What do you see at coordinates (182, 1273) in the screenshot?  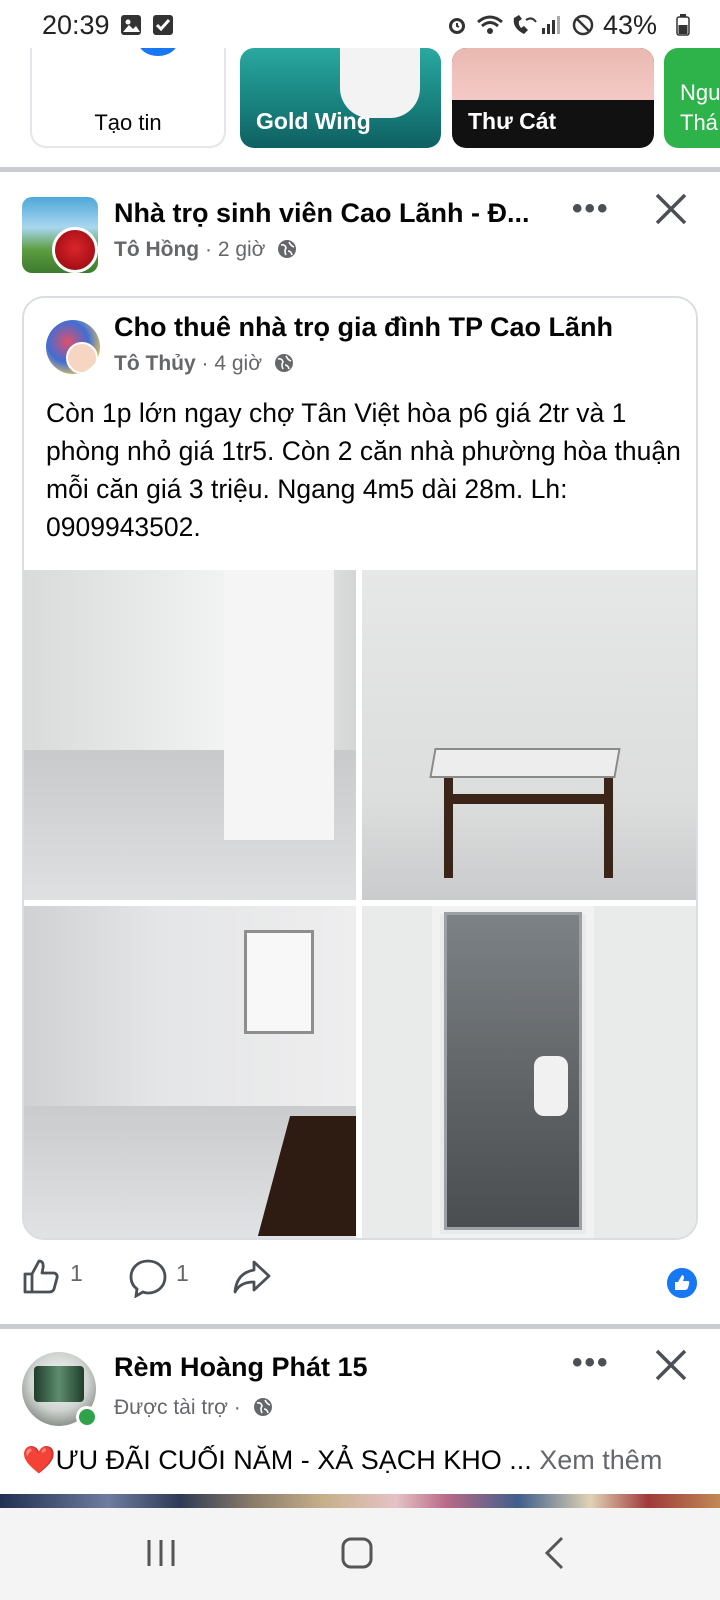 I see `comment-count: 1` at bounding box center [182, 1273].